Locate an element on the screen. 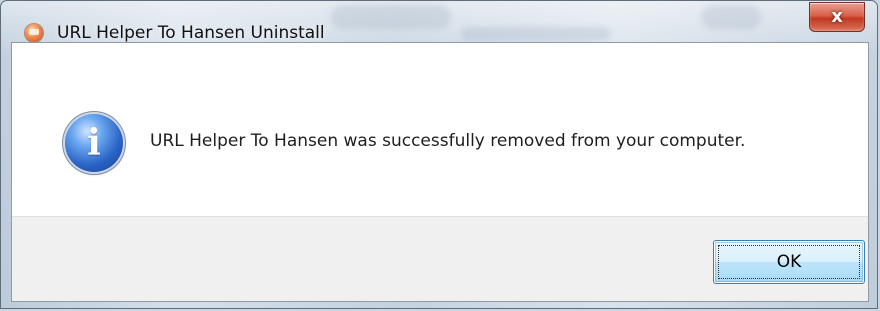 The width and height of the screenshot is (880, 311). window-title: URL Helper To Hansen Uninstall is located at coordinates (191, 33).